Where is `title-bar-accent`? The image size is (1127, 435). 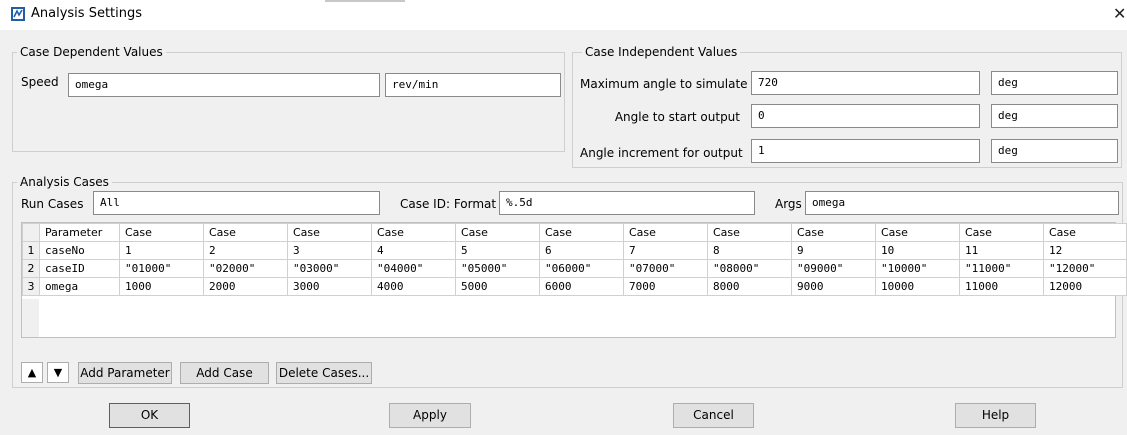
title-bar-accent is located at coordinates (365, 1).